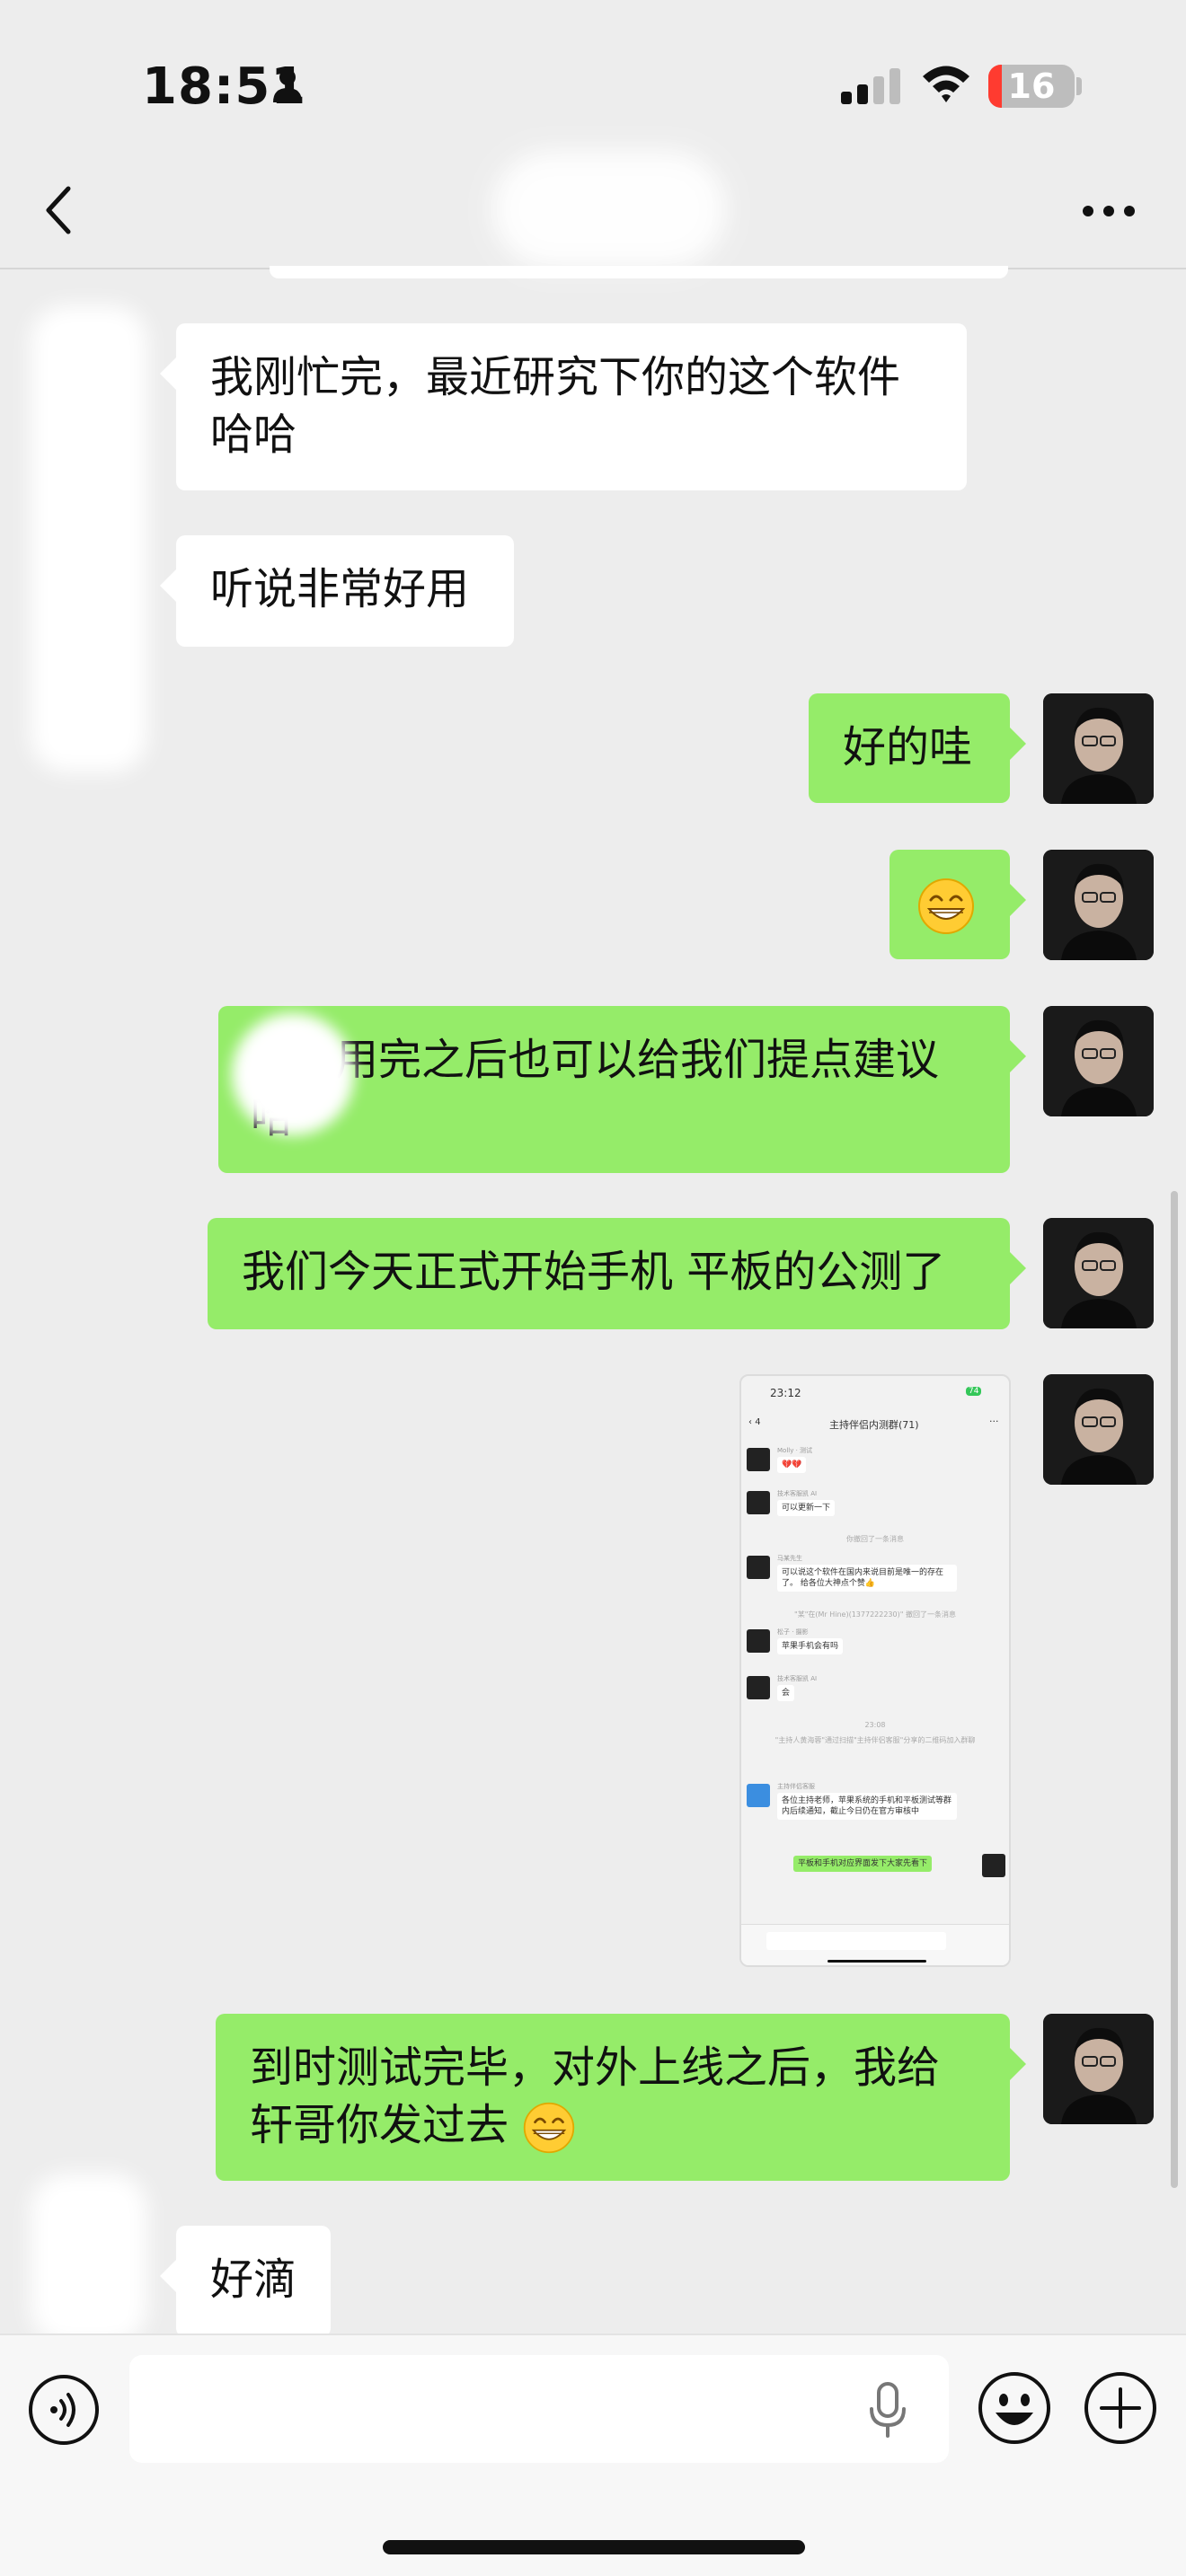 The width and height of the screenshot is (1186, 2576). What do you see at coordinates (856, 1941) in the screenshot?
I see `shot-input` at bounding box center [856, 1941].